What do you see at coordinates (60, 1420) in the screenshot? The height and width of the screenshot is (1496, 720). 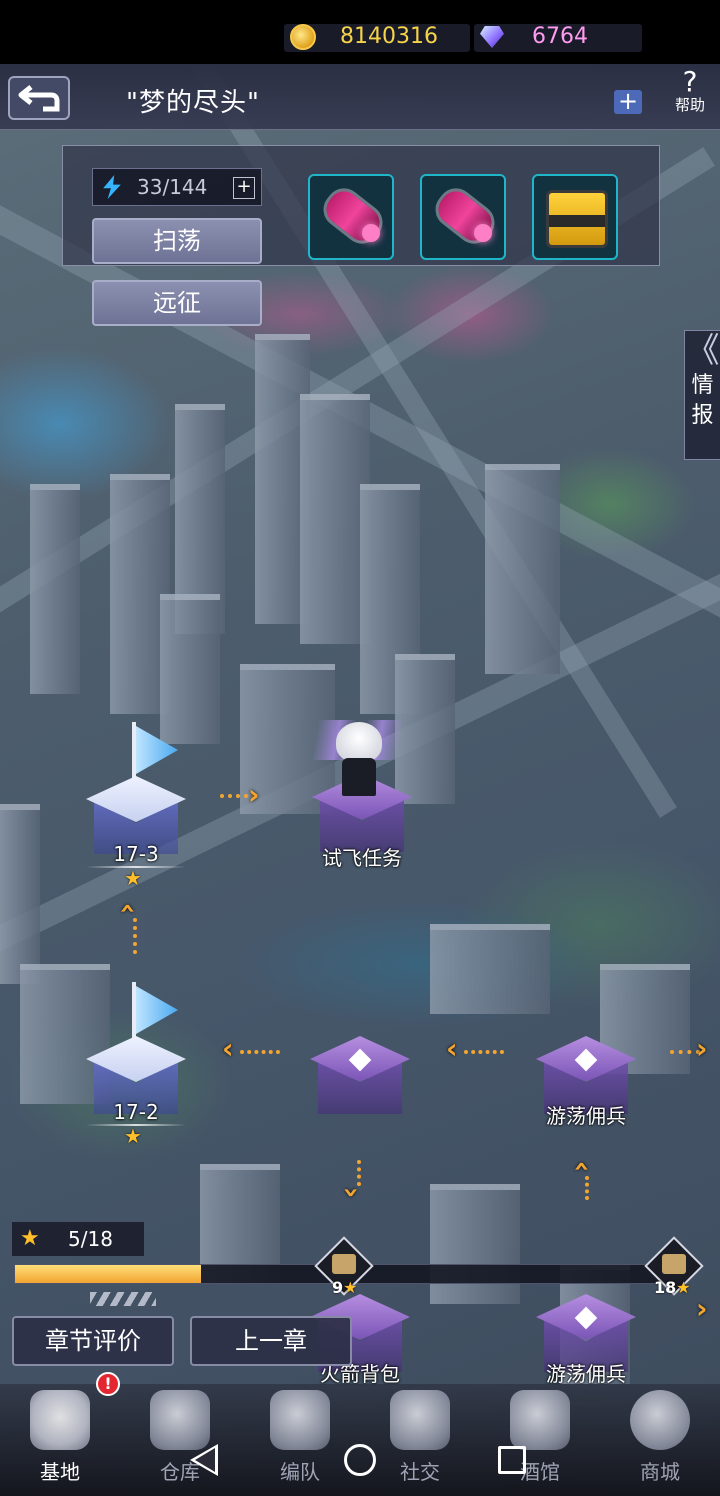 I see `base-star-icon` at bounding box center [60, 1420].